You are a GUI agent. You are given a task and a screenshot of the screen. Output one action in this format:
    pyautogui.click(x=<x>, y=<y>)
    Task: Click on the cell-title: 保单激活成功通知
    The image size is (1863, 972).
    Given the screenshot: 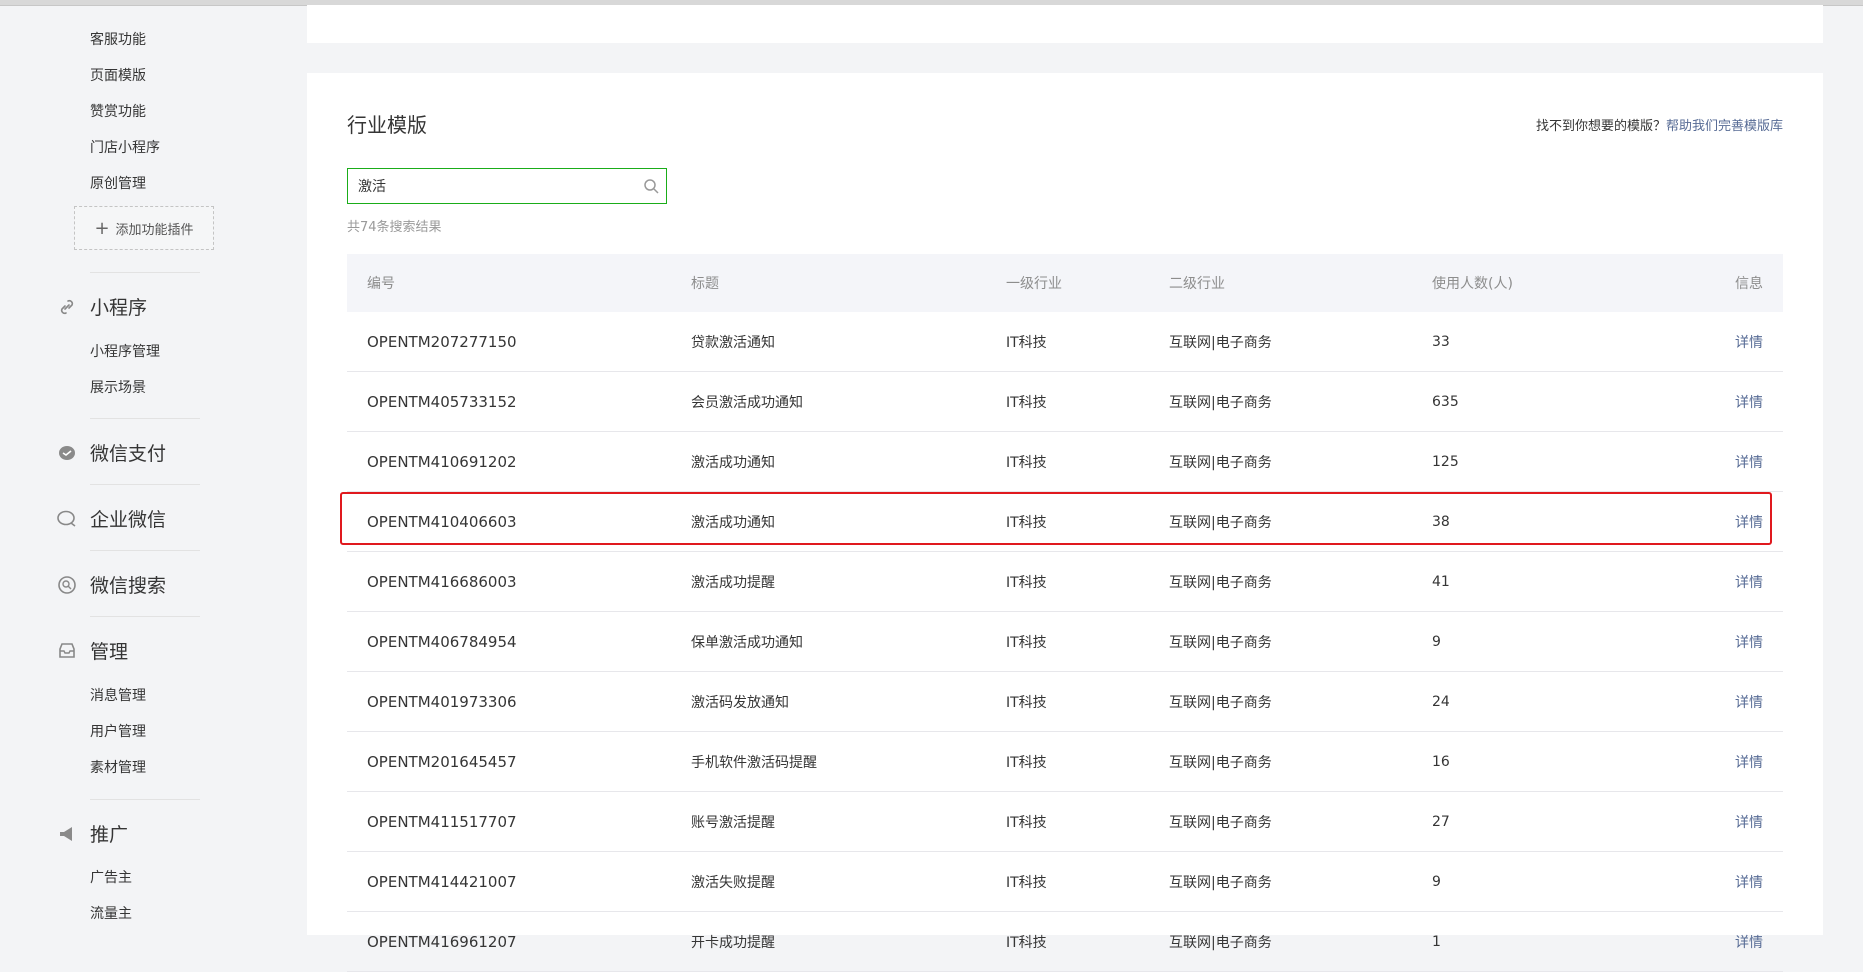 What is the action you would take?
    pyautogui.click(x=747, y=642)
    